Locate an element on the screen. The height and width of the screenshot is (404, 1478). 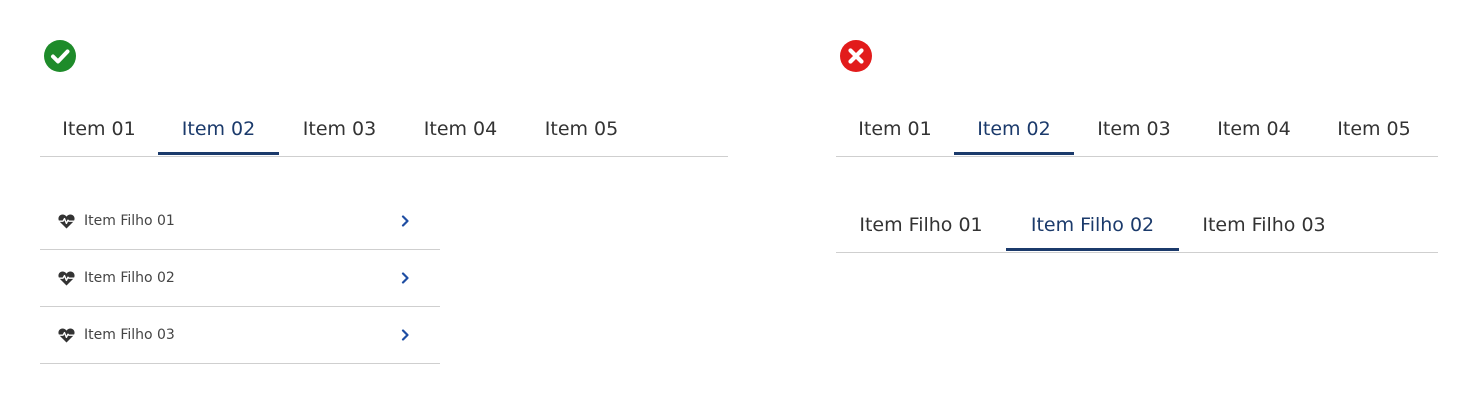
list-item-filho-02: Item Filho 02 is located at coordinates (240, 278).